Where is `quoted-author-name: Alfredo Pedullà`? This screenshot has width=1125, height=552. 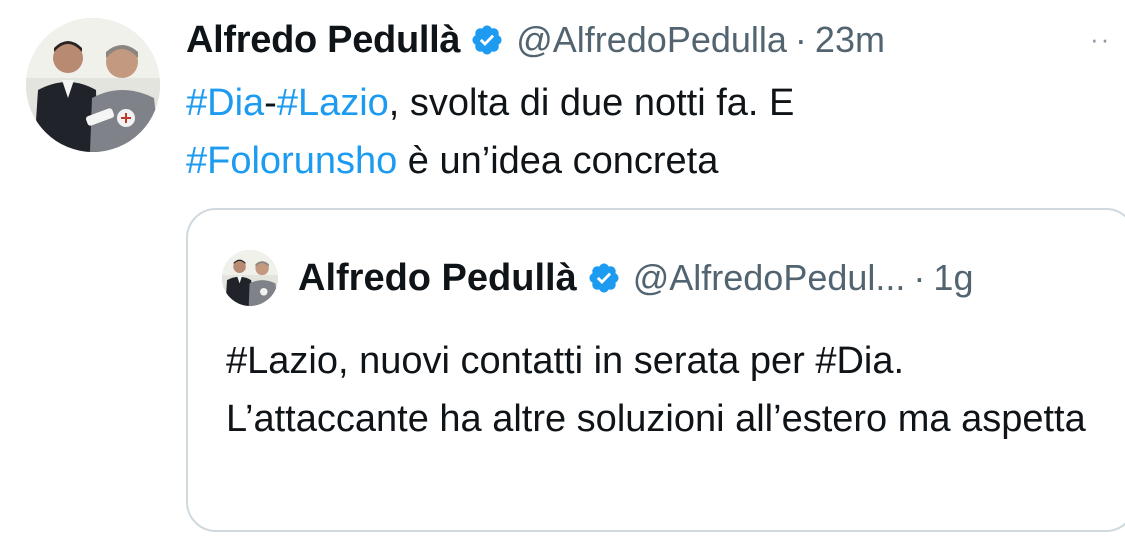 quoted-author-name: Alfredo Pedullà is located at coordinates (437, 278).